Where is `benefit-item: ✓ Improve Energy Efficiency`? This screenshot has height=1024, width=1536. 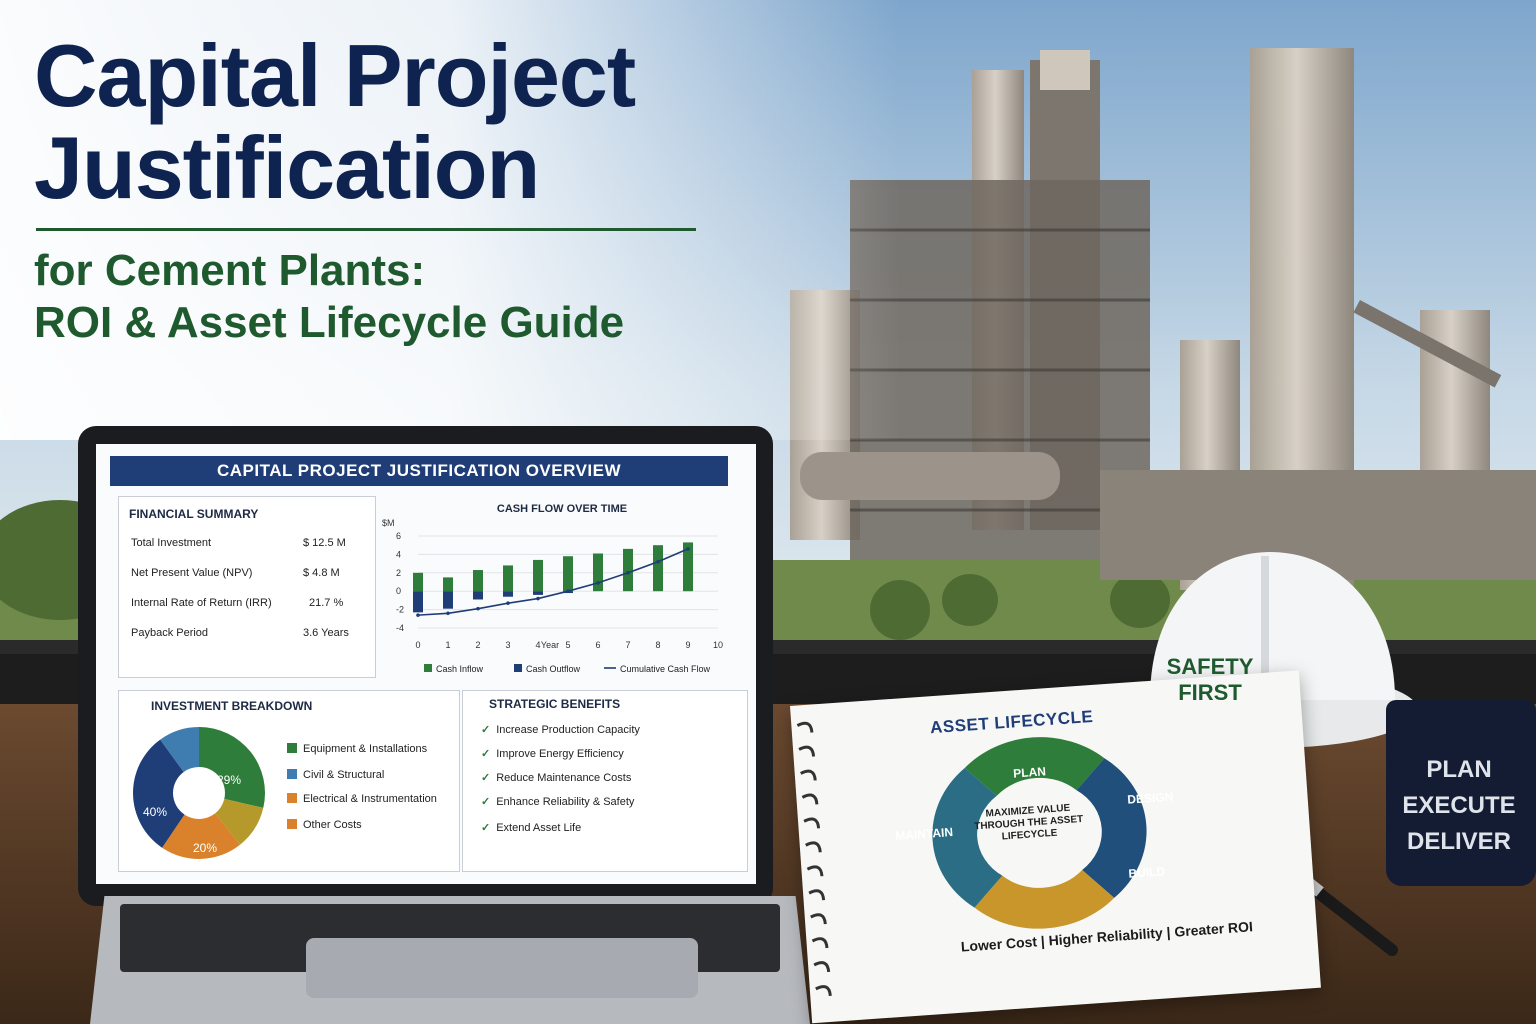 benefit-item: ✓ Improve Energy Efficiency is located at coordinates (552, 754).